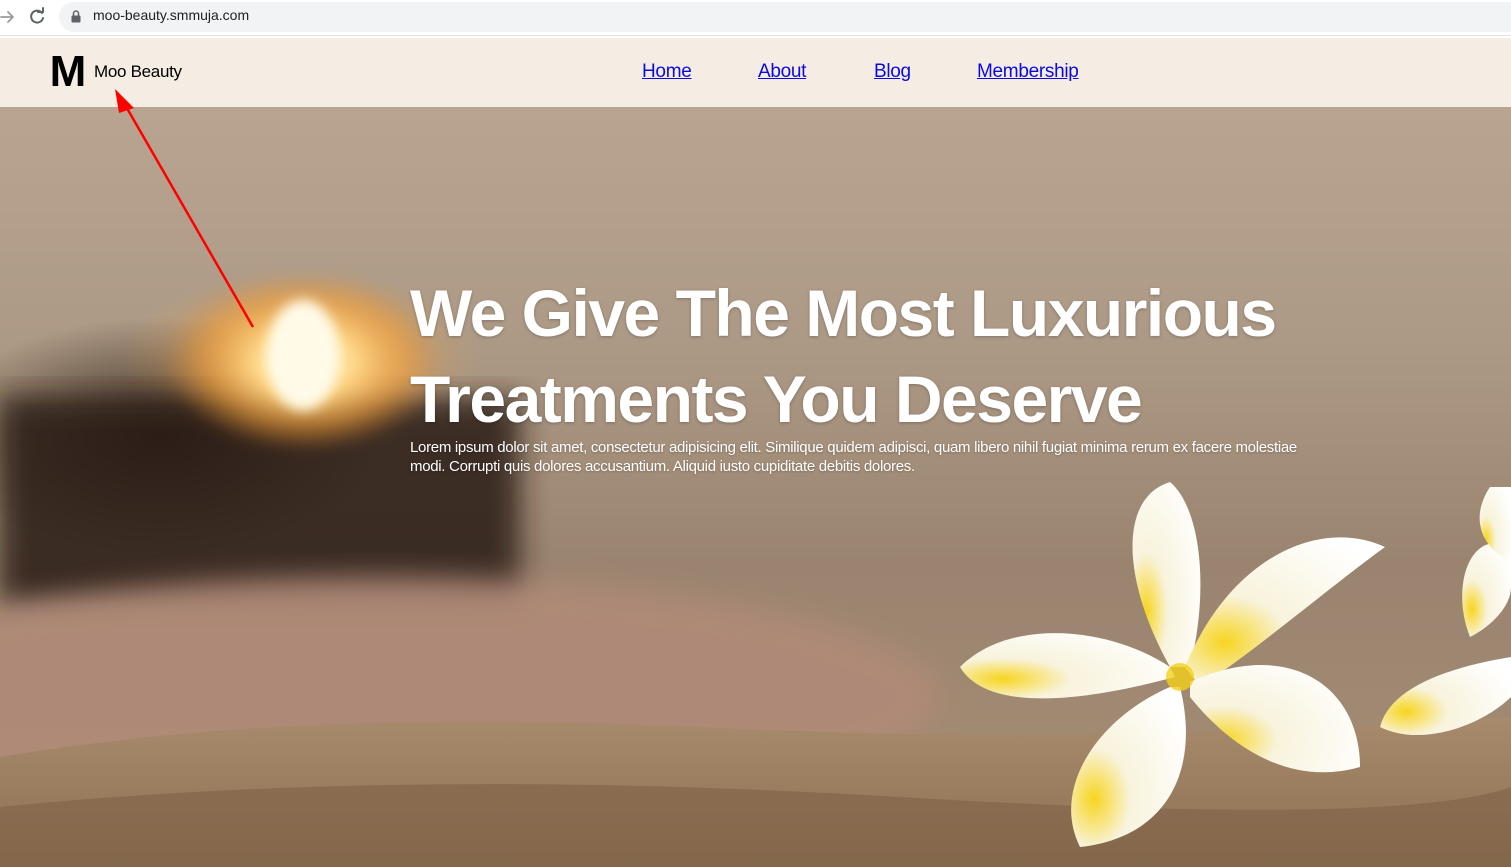  I want to click on site-header: M Moo Beauty Home About Blog Membership, so click(755, 72).